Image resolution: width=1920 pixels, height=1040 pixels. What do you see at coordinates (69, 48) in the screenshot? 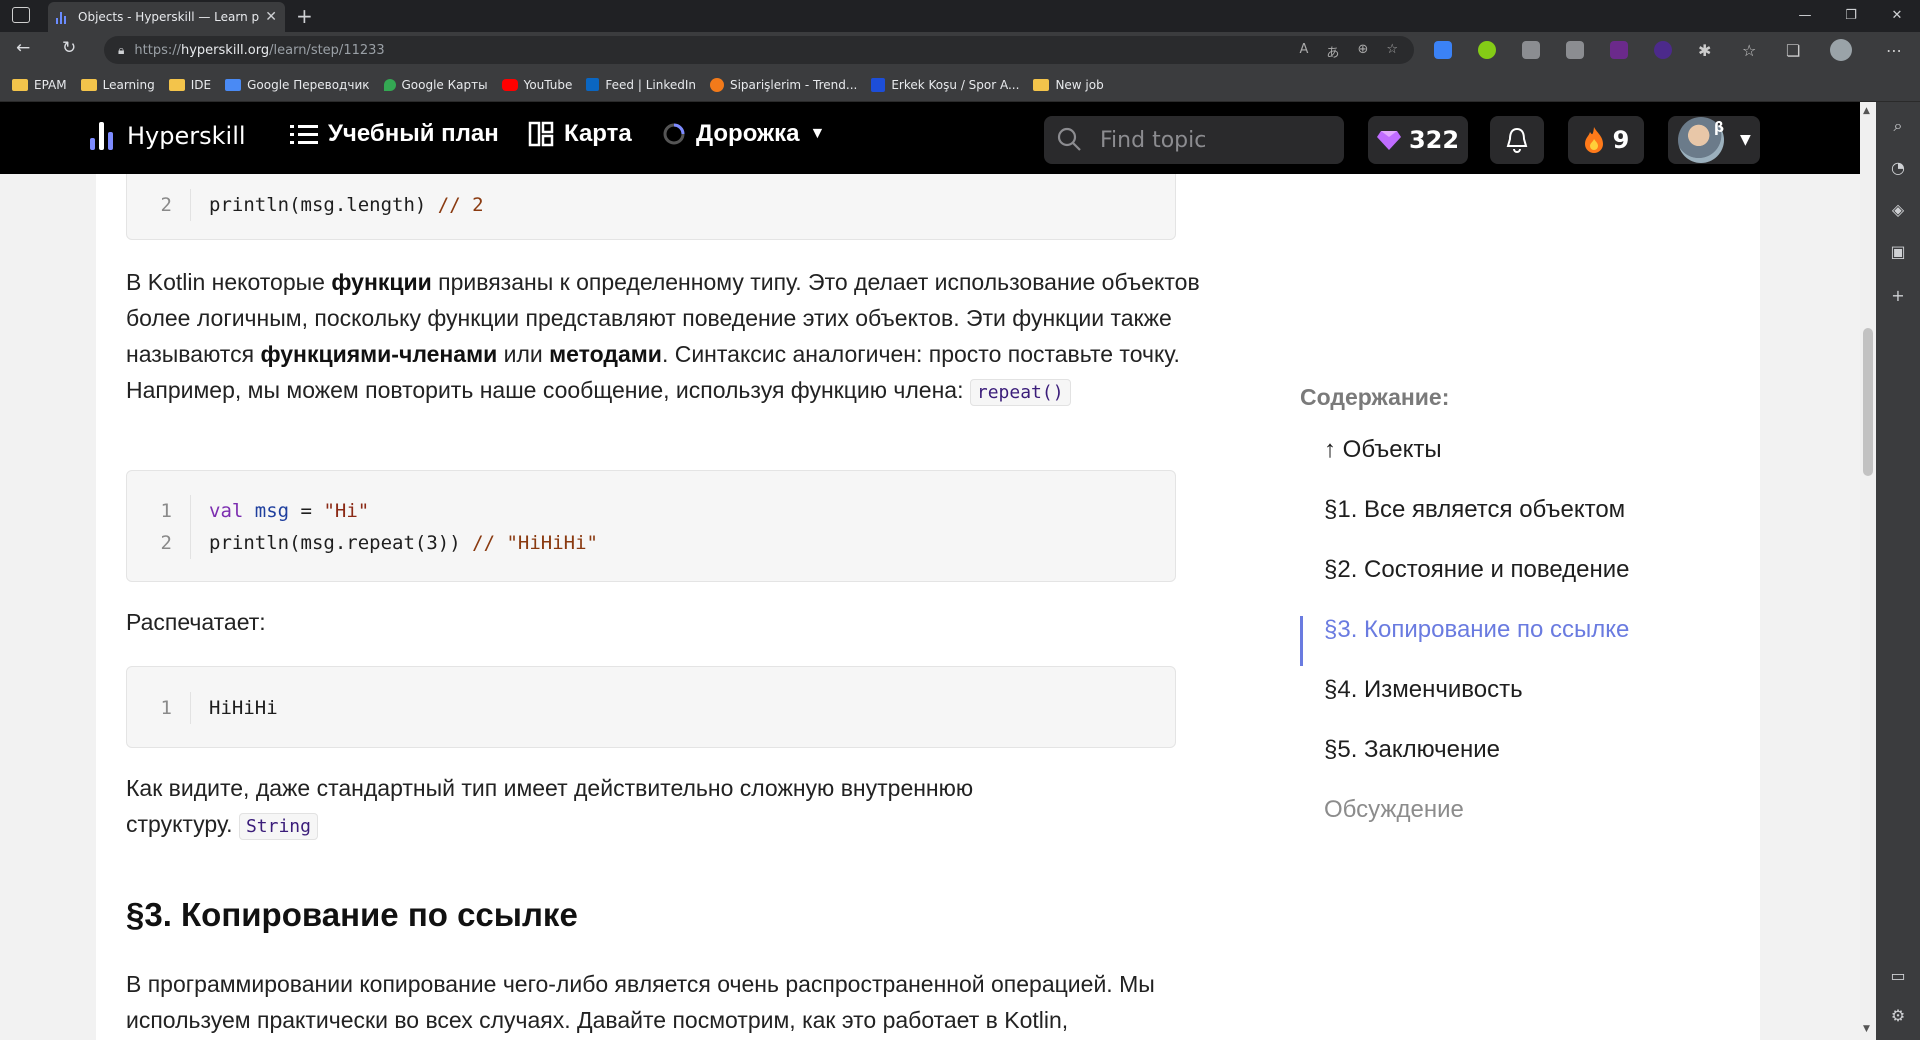
I see `refresh-icon: ↻` at bounding box center [69, 48].